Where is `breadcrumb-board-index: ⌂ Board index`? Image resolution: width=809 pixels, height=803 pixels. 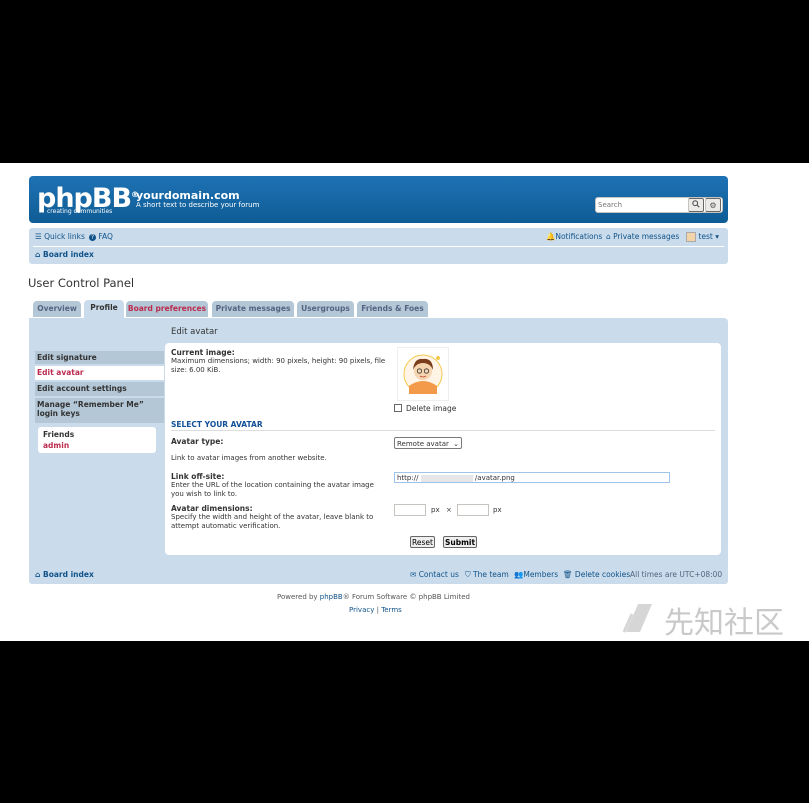
breadcrumb-board-index: ⌂ Board index is located at coordinates (64, 254).